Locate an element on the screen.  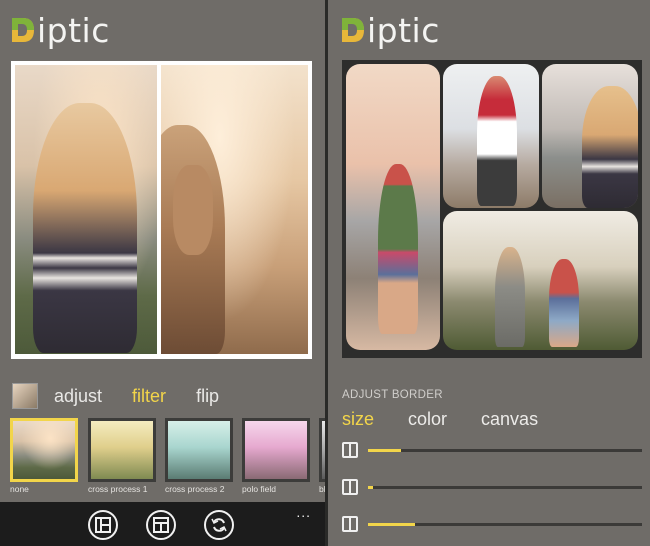
father-figure is located at coordinates (497, 141).